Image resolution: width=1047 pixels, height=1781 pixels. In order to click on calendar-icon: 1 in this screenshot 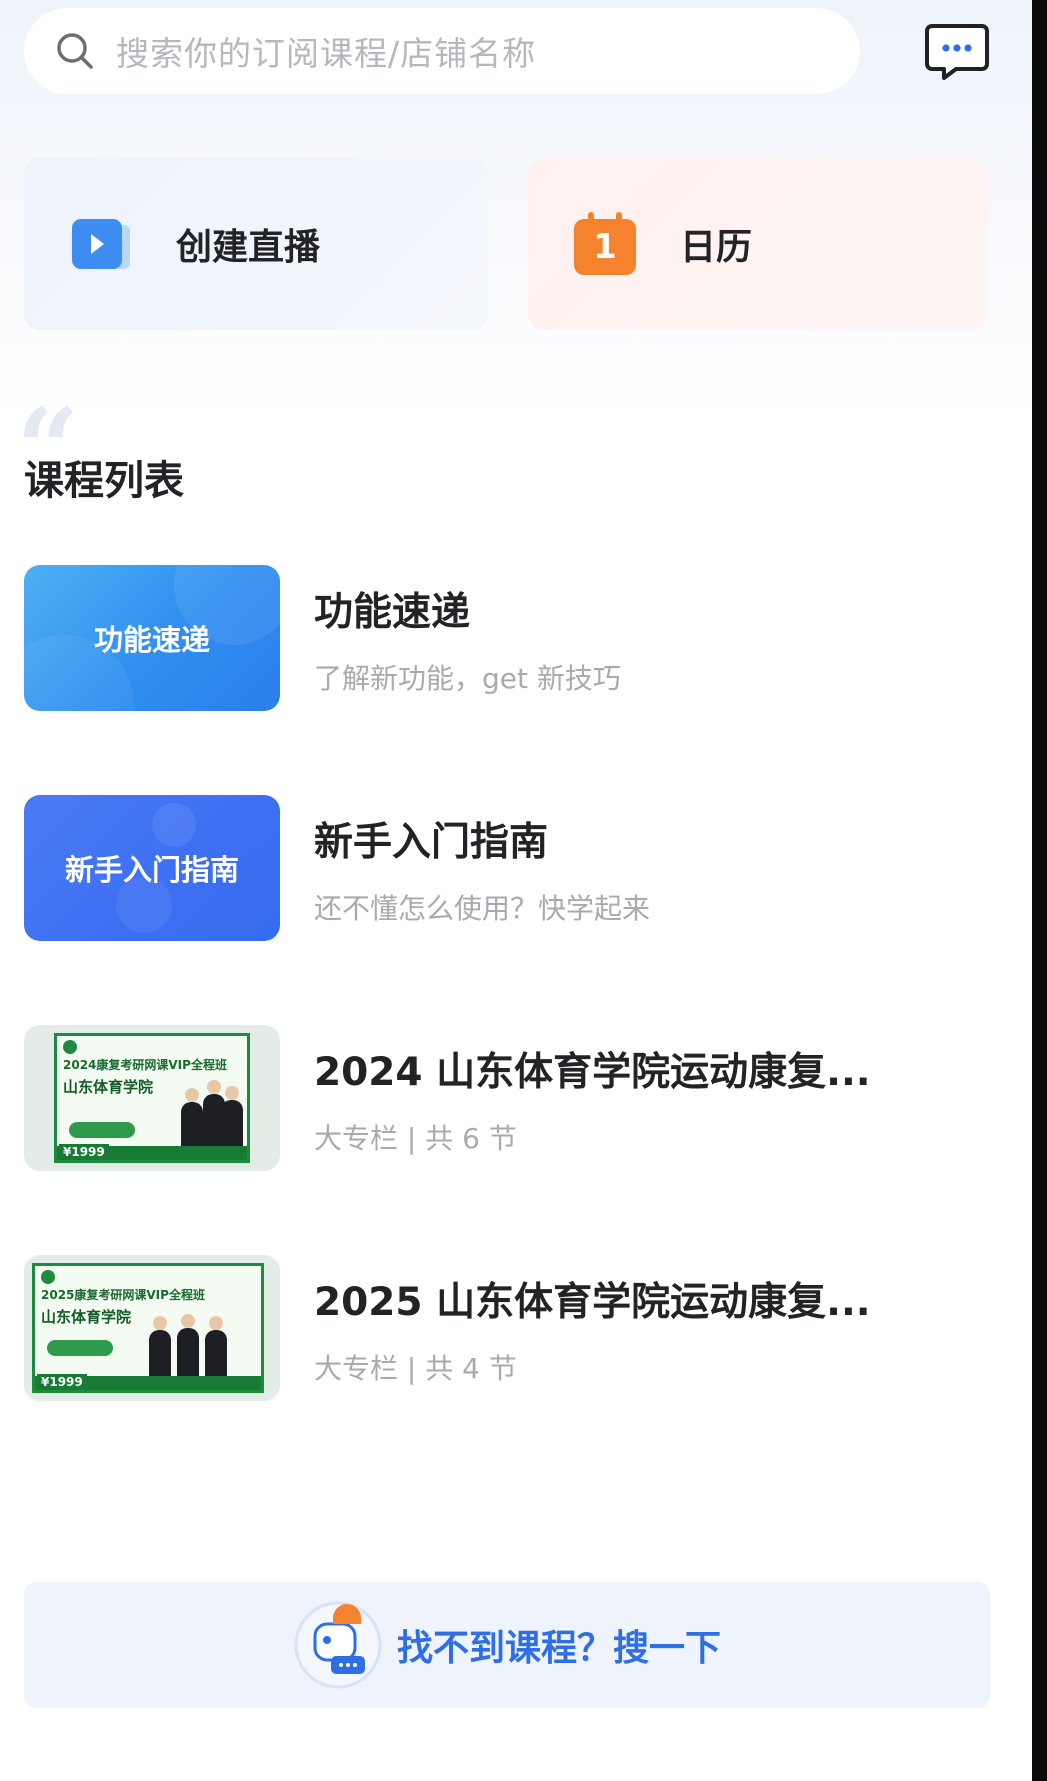, I will do `click(605, 244)`.